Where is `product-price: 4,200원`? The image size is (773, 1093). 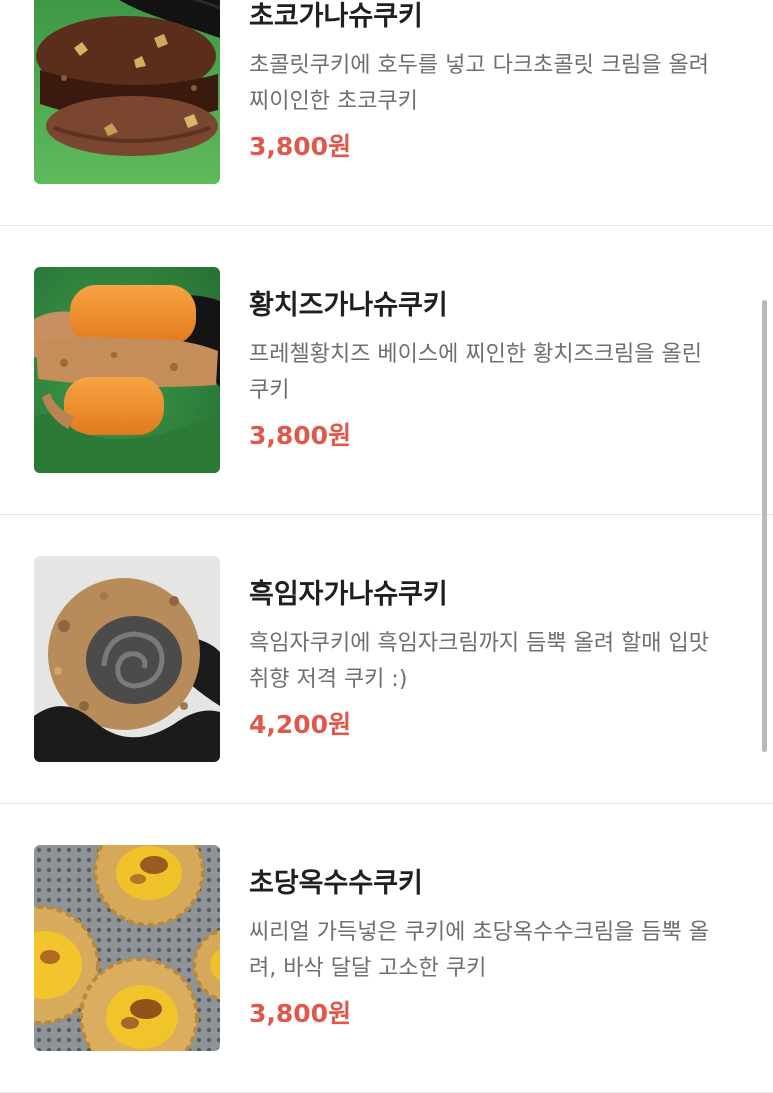
product-price: 4,200원 is located at coordinates (300, 724).